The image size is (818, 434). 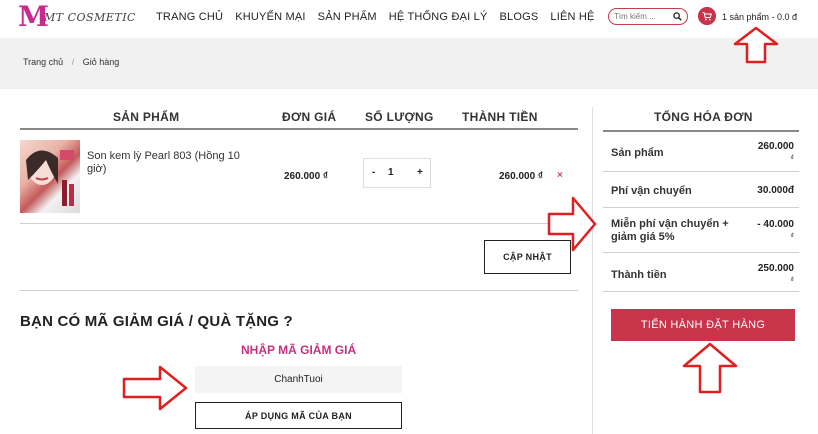 What do you see at coordinates (373, 172) in the screenshot?
I see `quantity-decrease-button: -` at bounding box center [373, 172].